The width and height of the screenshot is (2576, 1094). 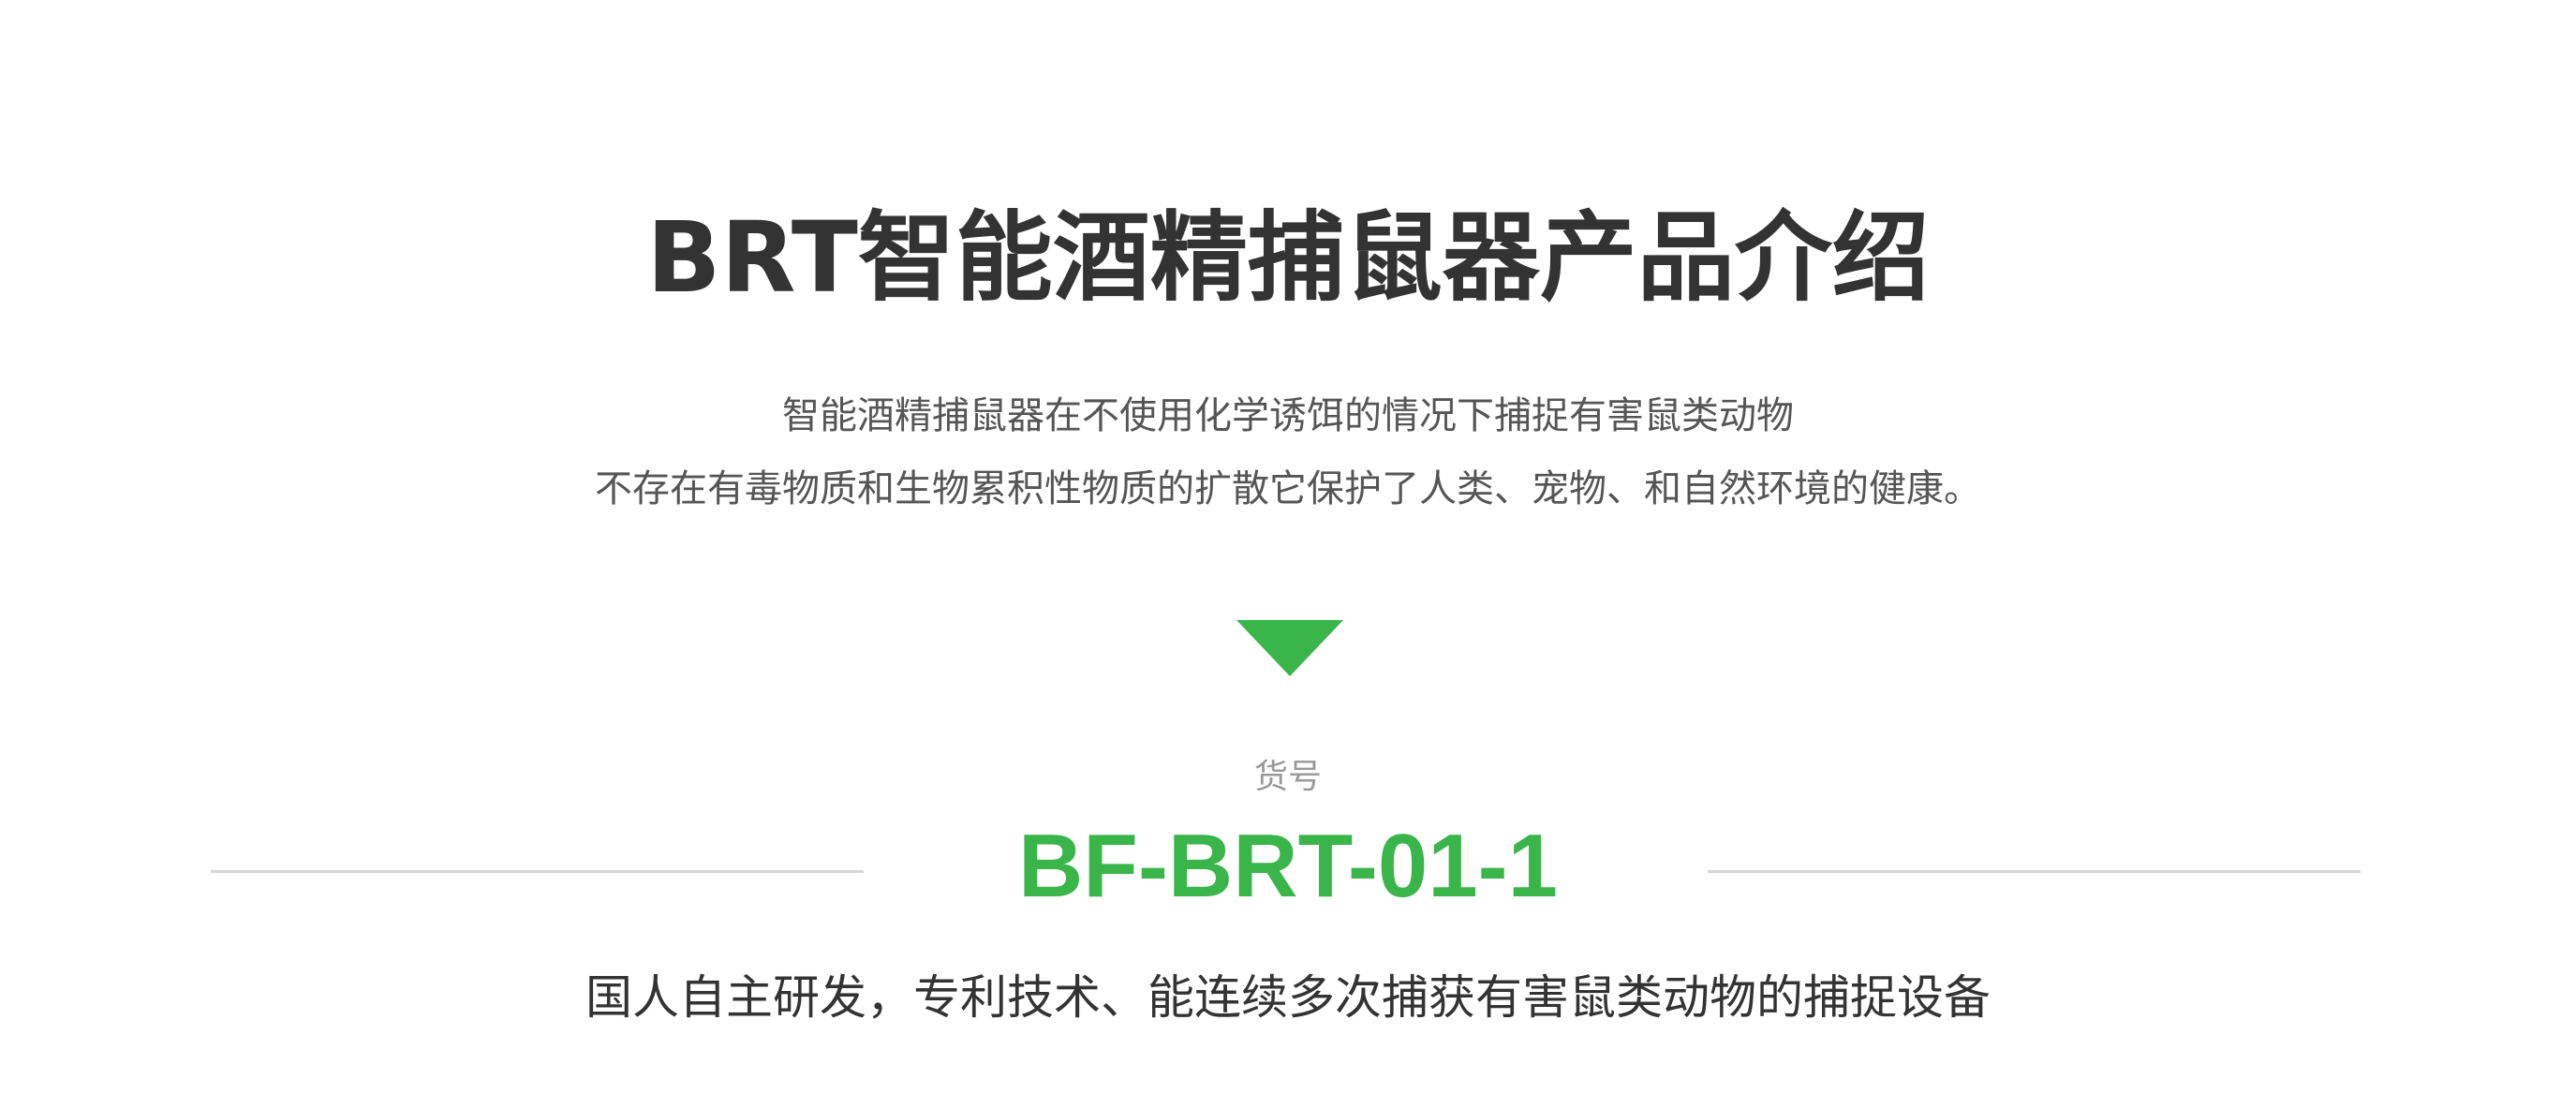 I want to click on divider-right, so click(x=2035, y=871).